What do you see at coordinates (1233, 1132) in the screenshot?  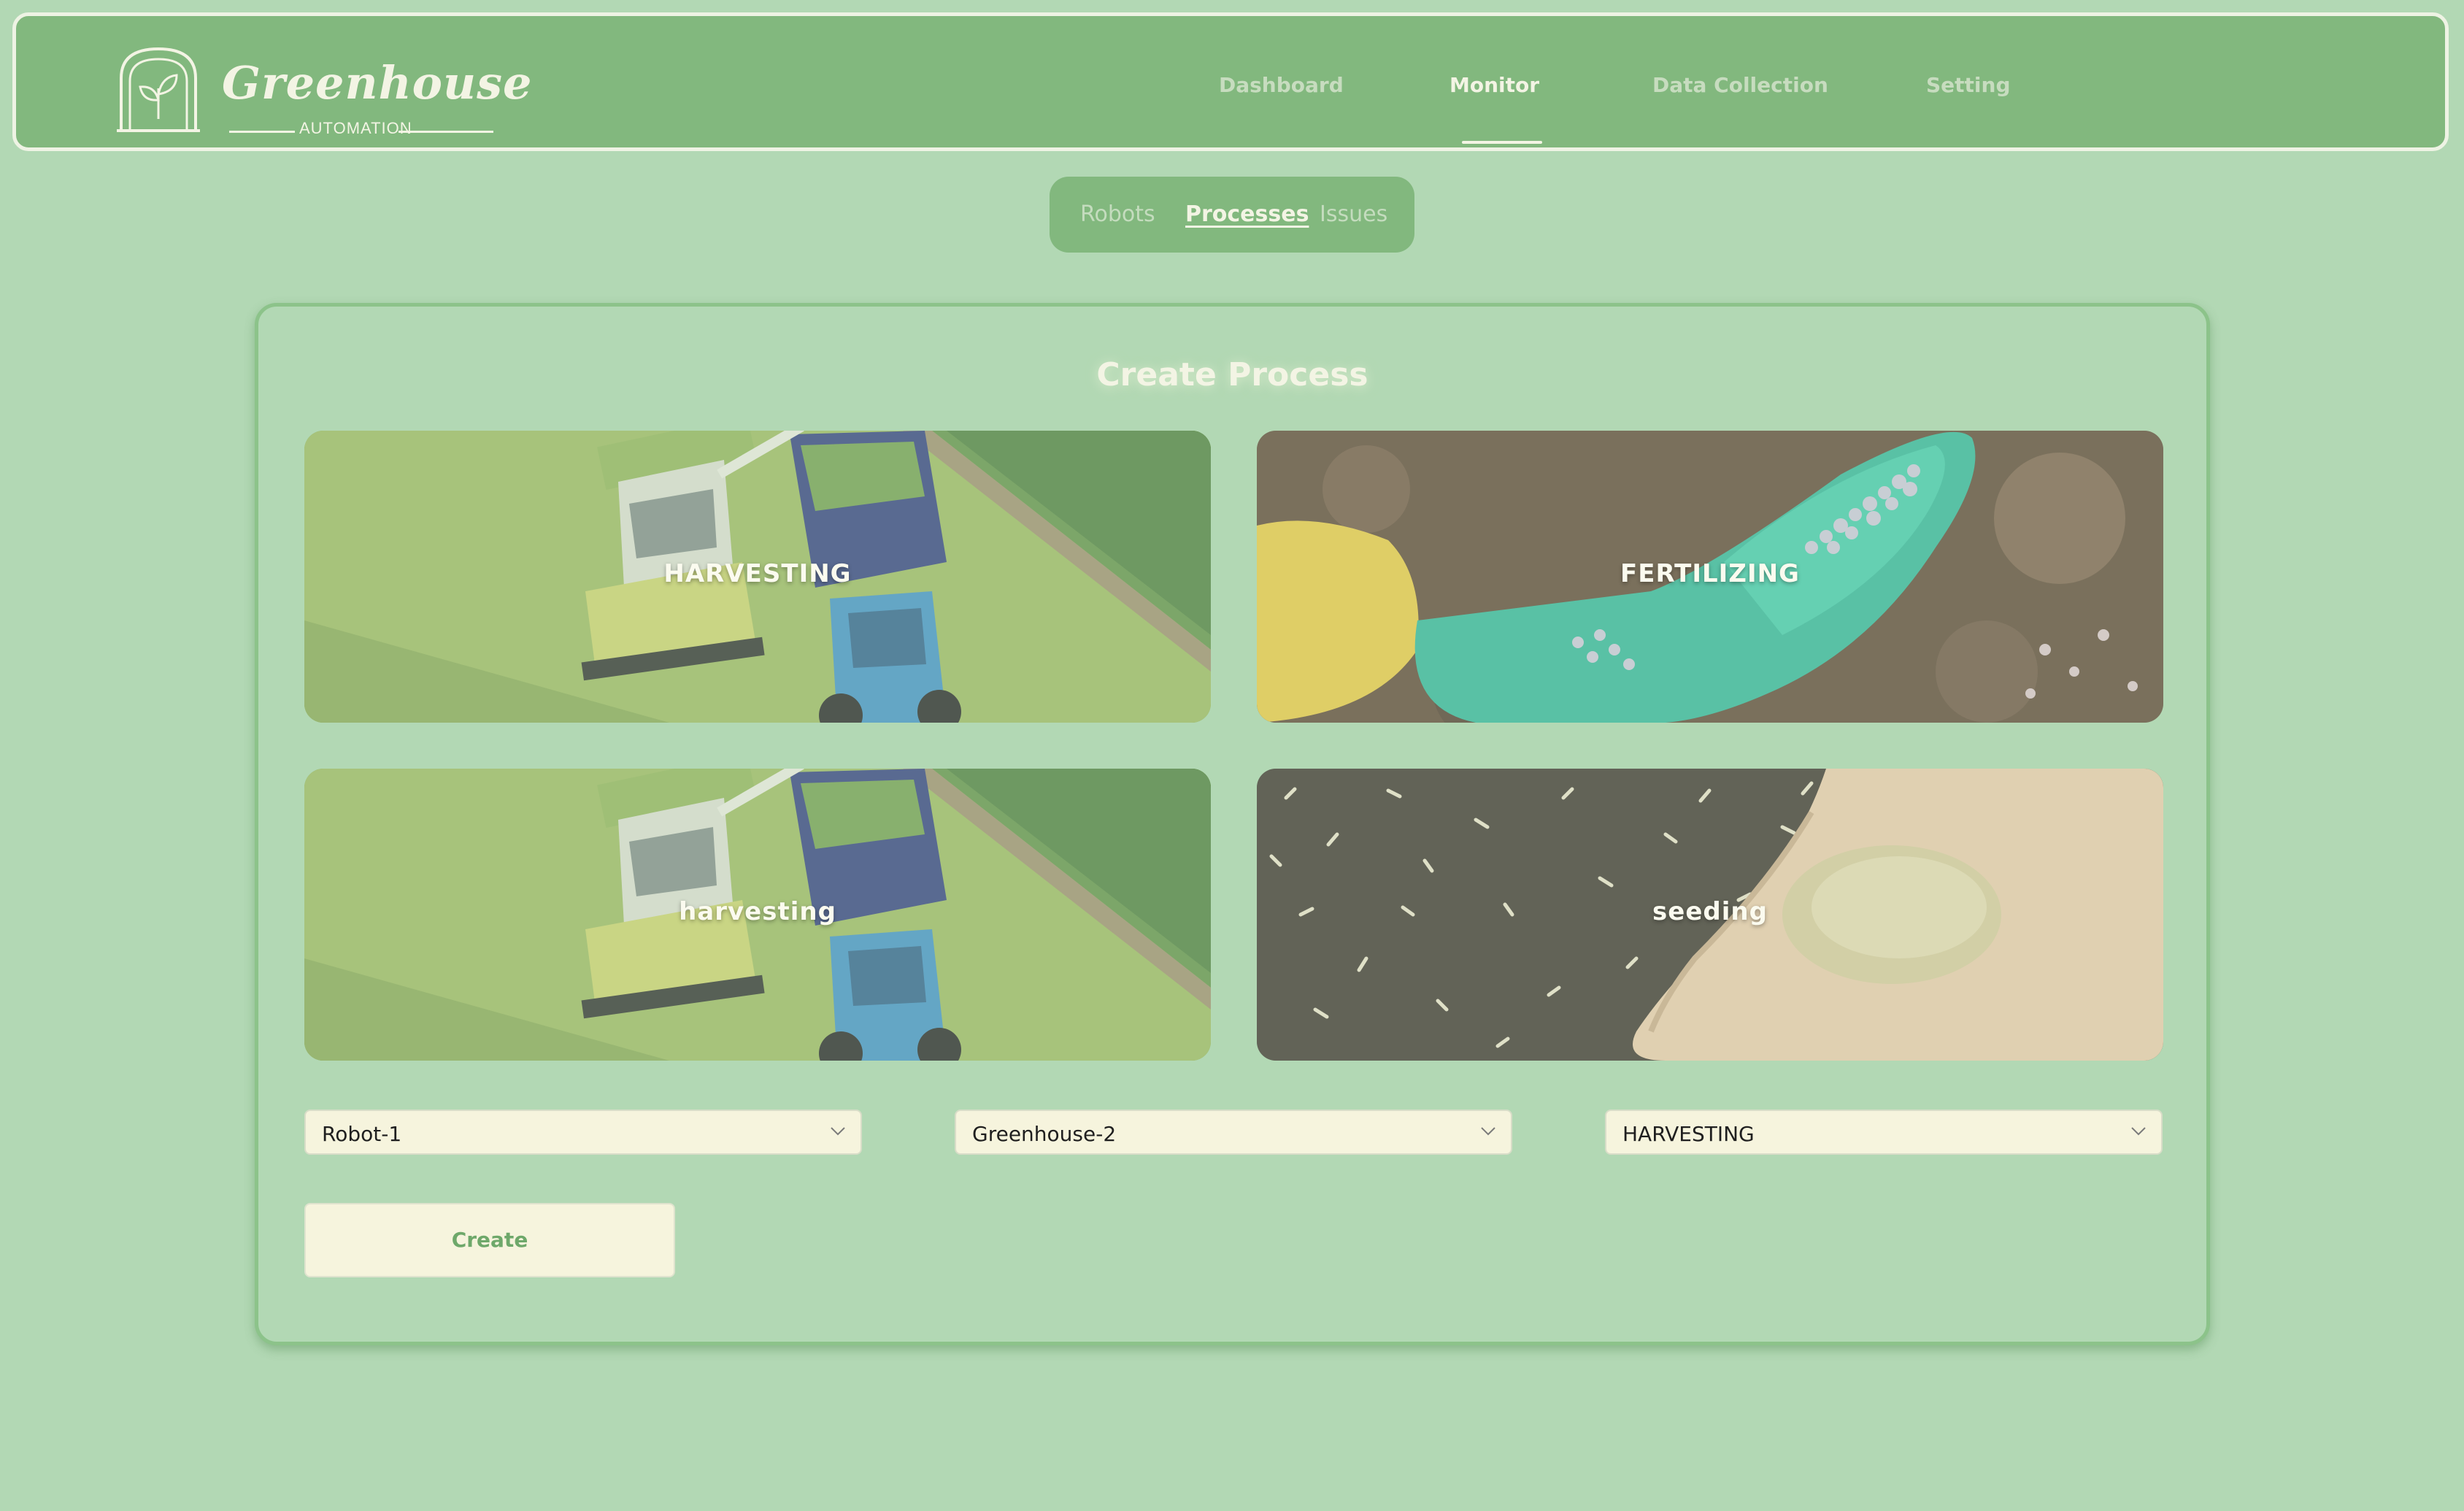 I see `greenhouse-select: Greenhouse-2` at bounding box center [1233, 1132].